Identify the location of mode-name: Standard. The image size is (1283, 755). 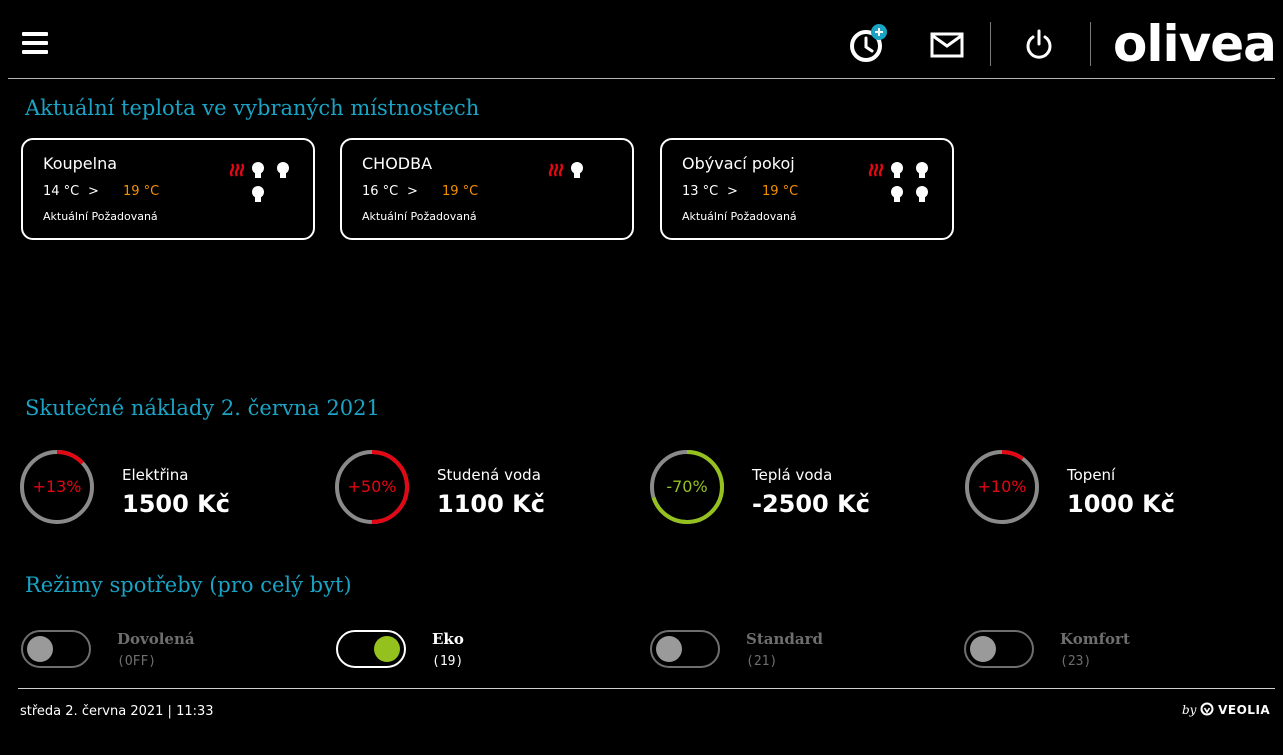
(784, 639).